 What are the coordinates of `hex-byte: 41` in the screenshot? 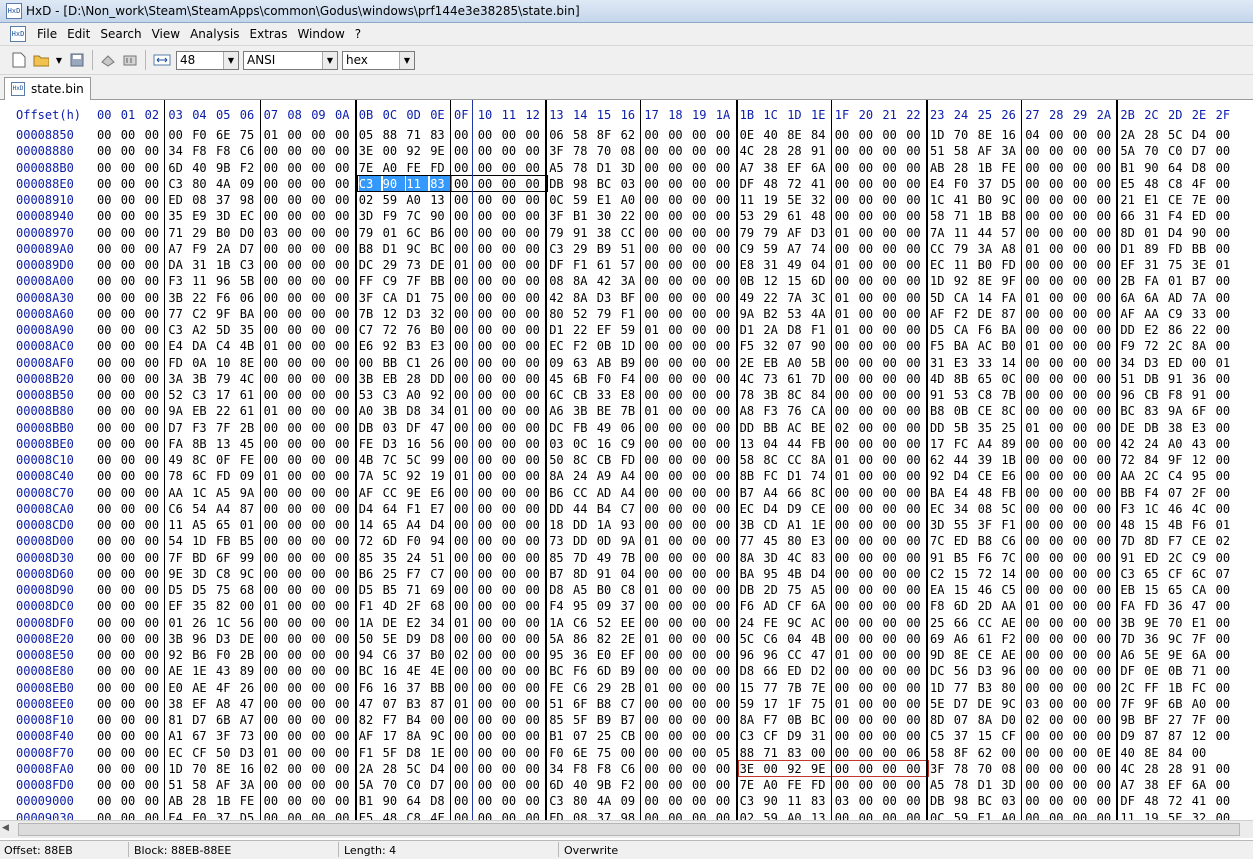 It's located at (1203, 801).